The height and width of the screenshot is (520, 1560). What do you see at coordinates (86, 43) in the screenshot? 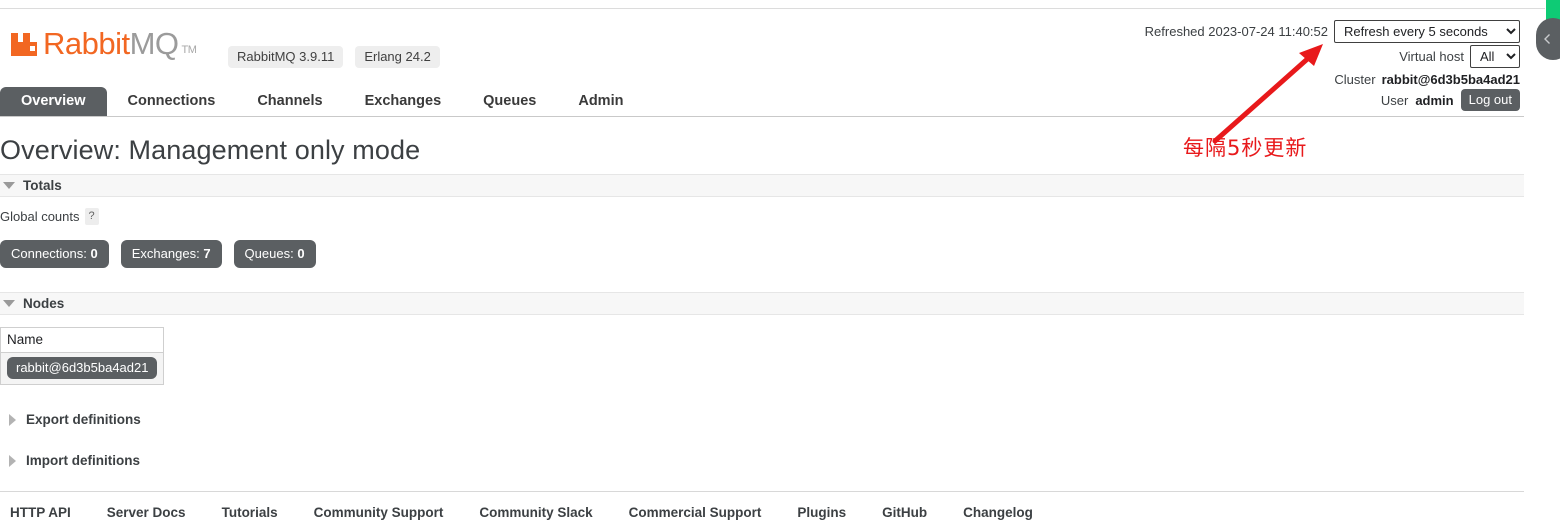
I see `brand-name-primary: Rabbit` at bounding box center [86, 43].